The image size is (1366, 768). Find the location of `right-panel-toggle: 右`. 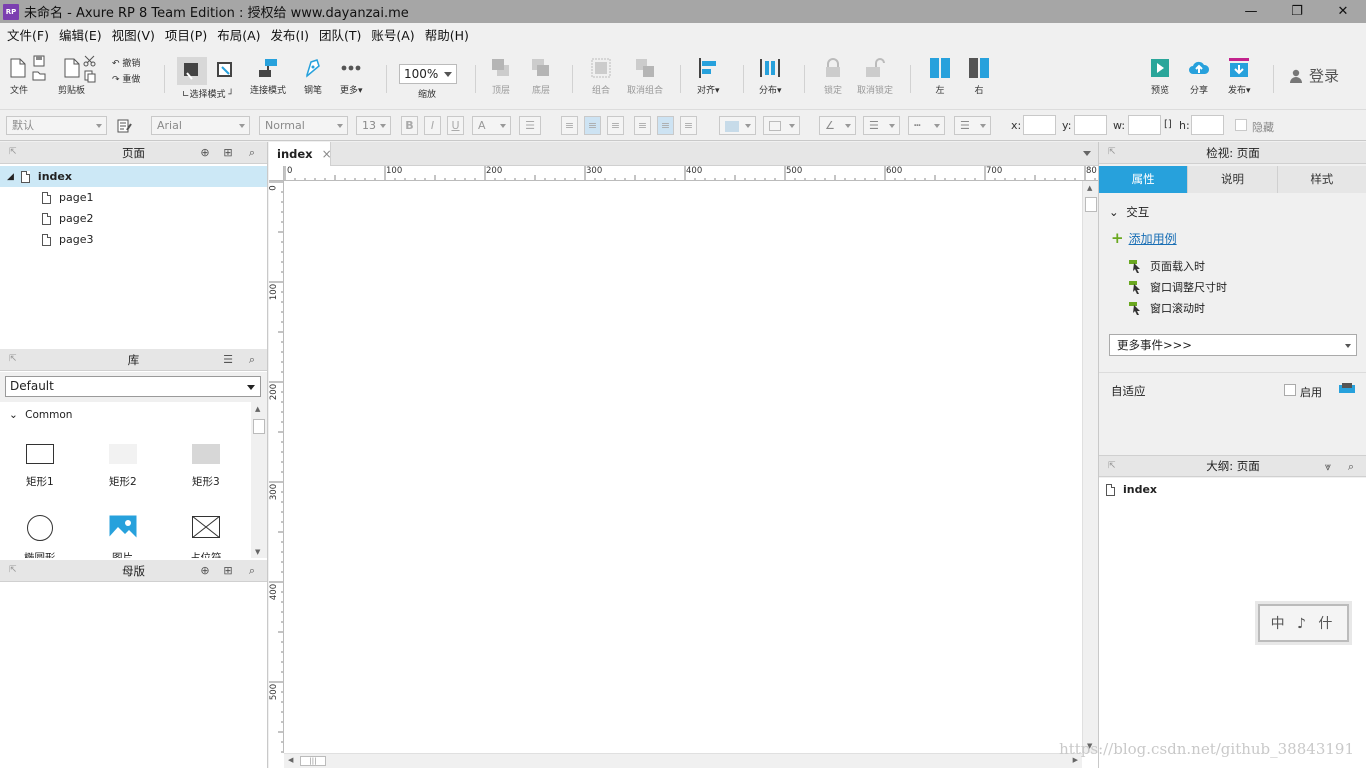

right-panel-toggle: 右 is located at coordinates (979, 70).